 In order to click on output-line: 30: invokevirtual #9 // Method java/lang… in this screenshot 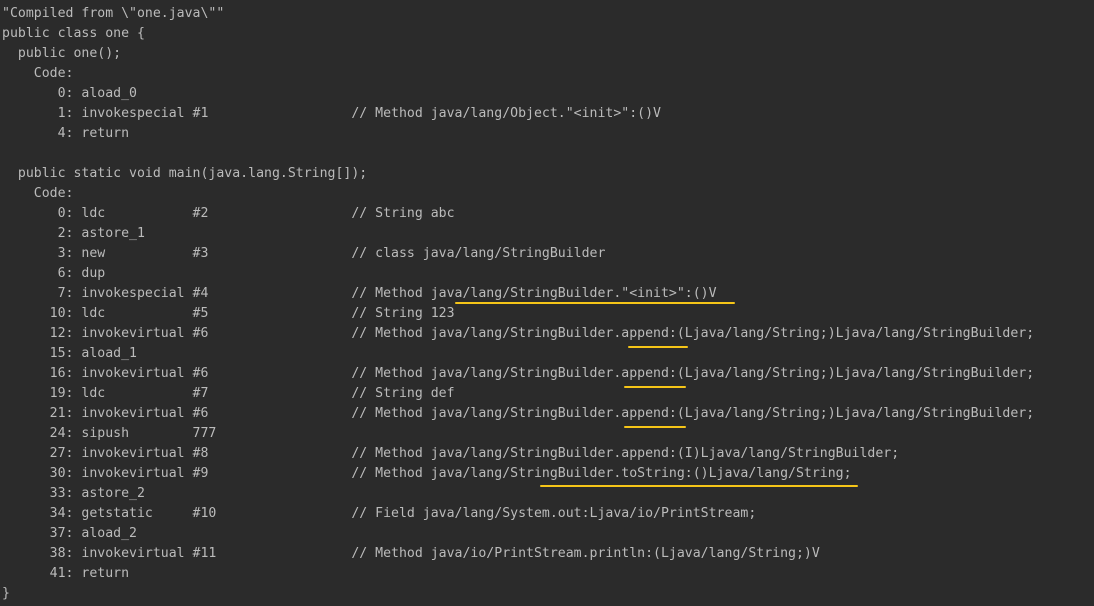, I will do `click(427, 473)`.